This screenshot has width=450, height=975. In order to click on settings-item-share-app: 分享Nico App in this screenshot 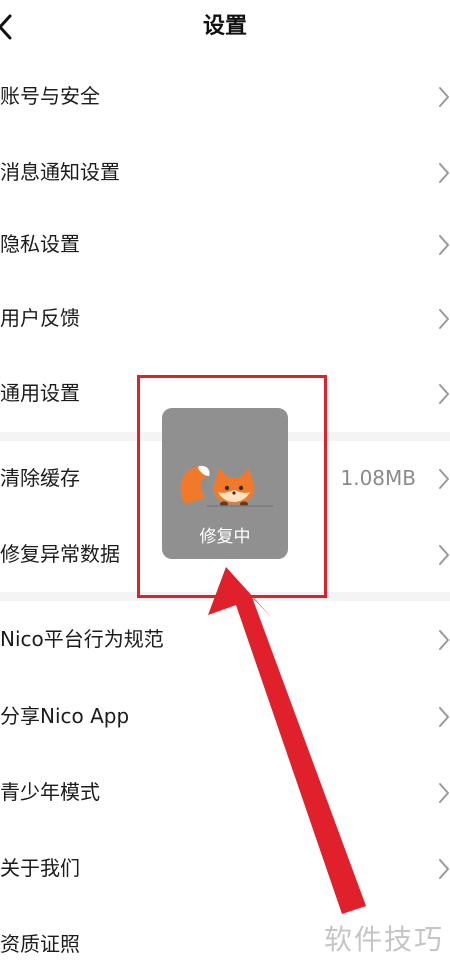, I will do `click(225, 716)`.